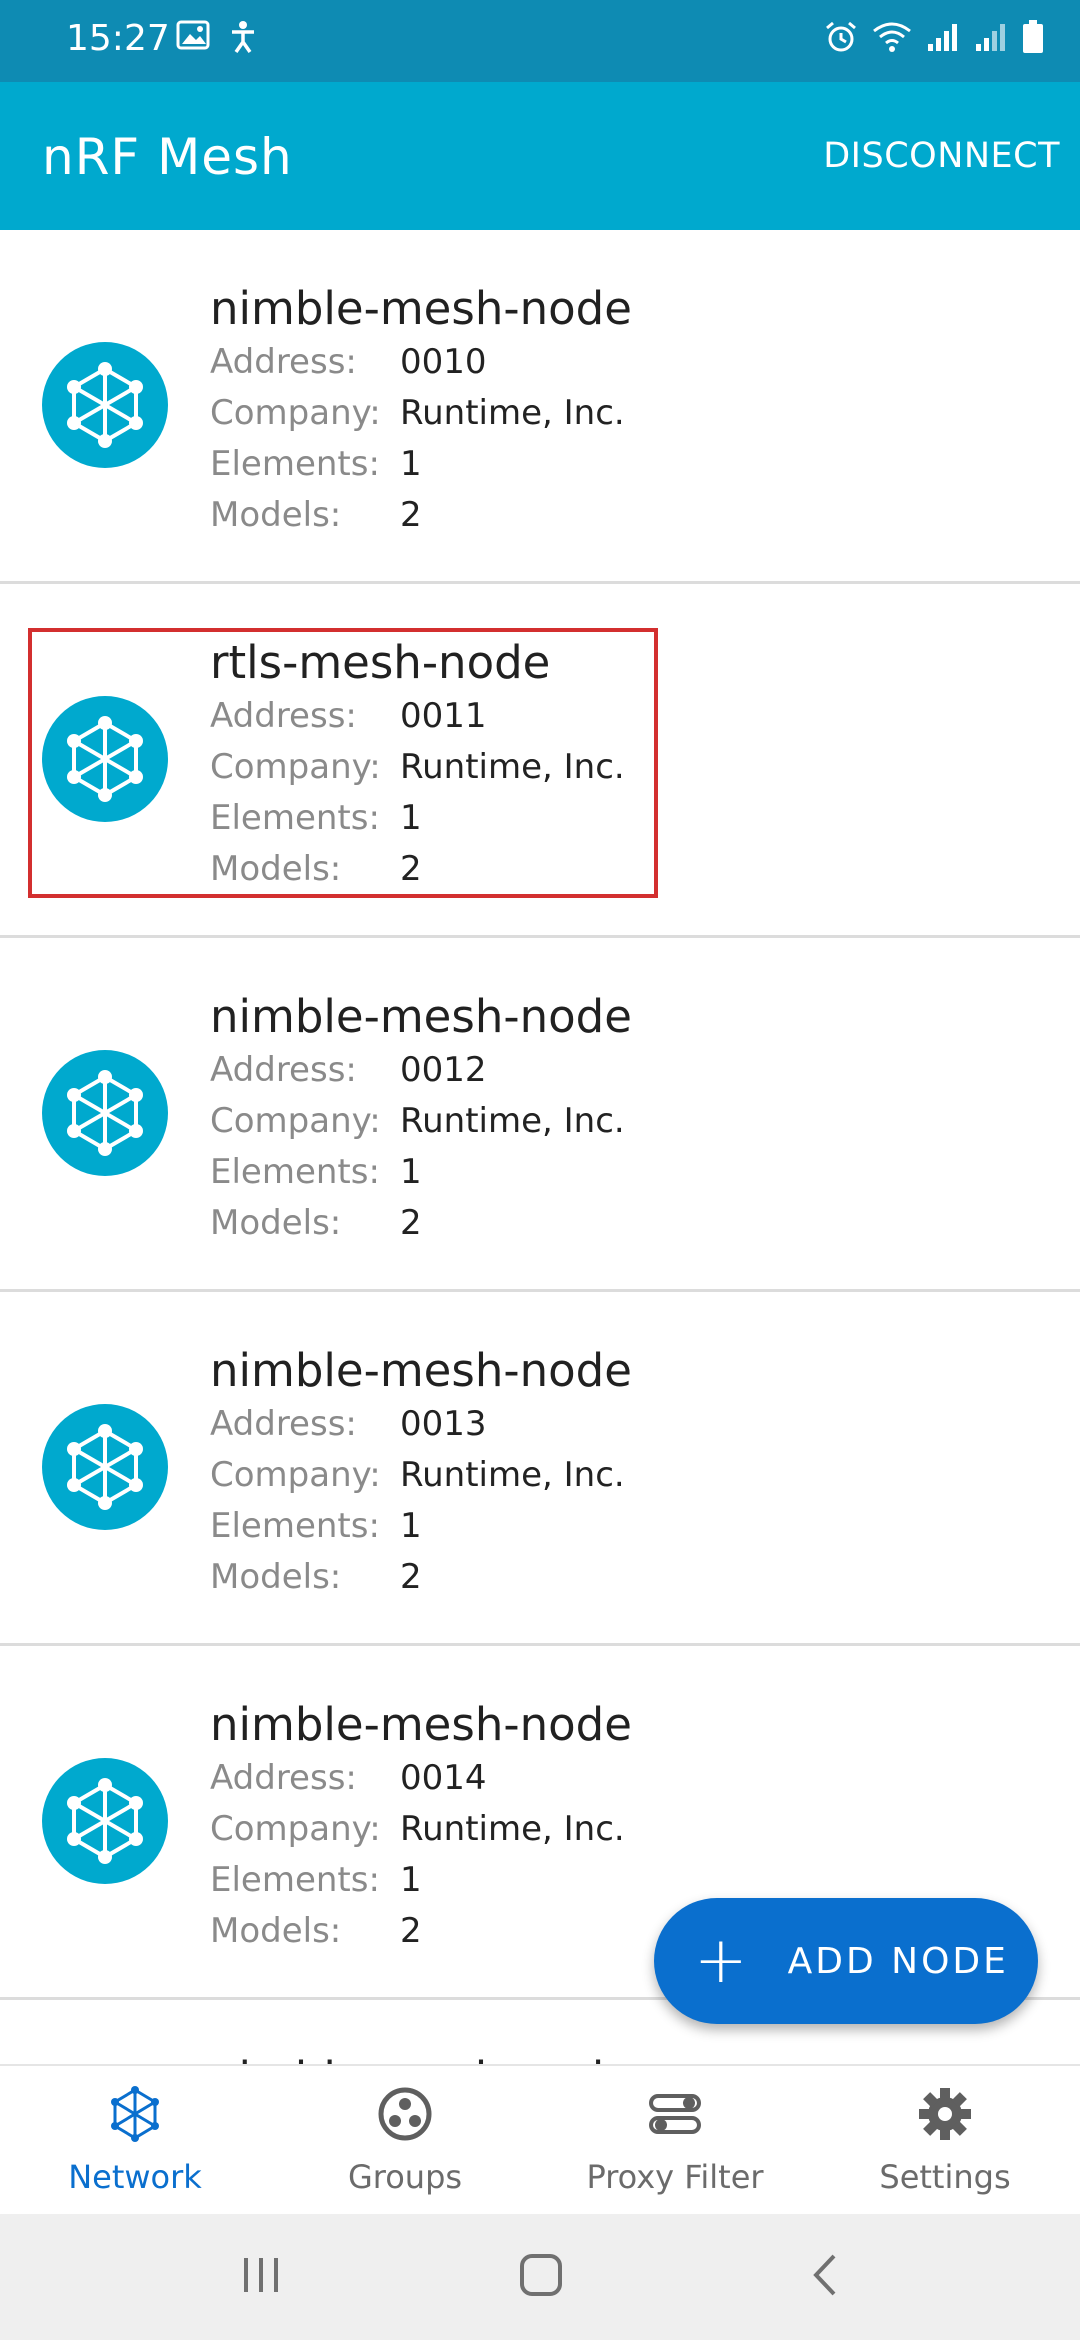  I want to click on app-bar: nRF Mesh DISCONNECT, so click(540, 156).